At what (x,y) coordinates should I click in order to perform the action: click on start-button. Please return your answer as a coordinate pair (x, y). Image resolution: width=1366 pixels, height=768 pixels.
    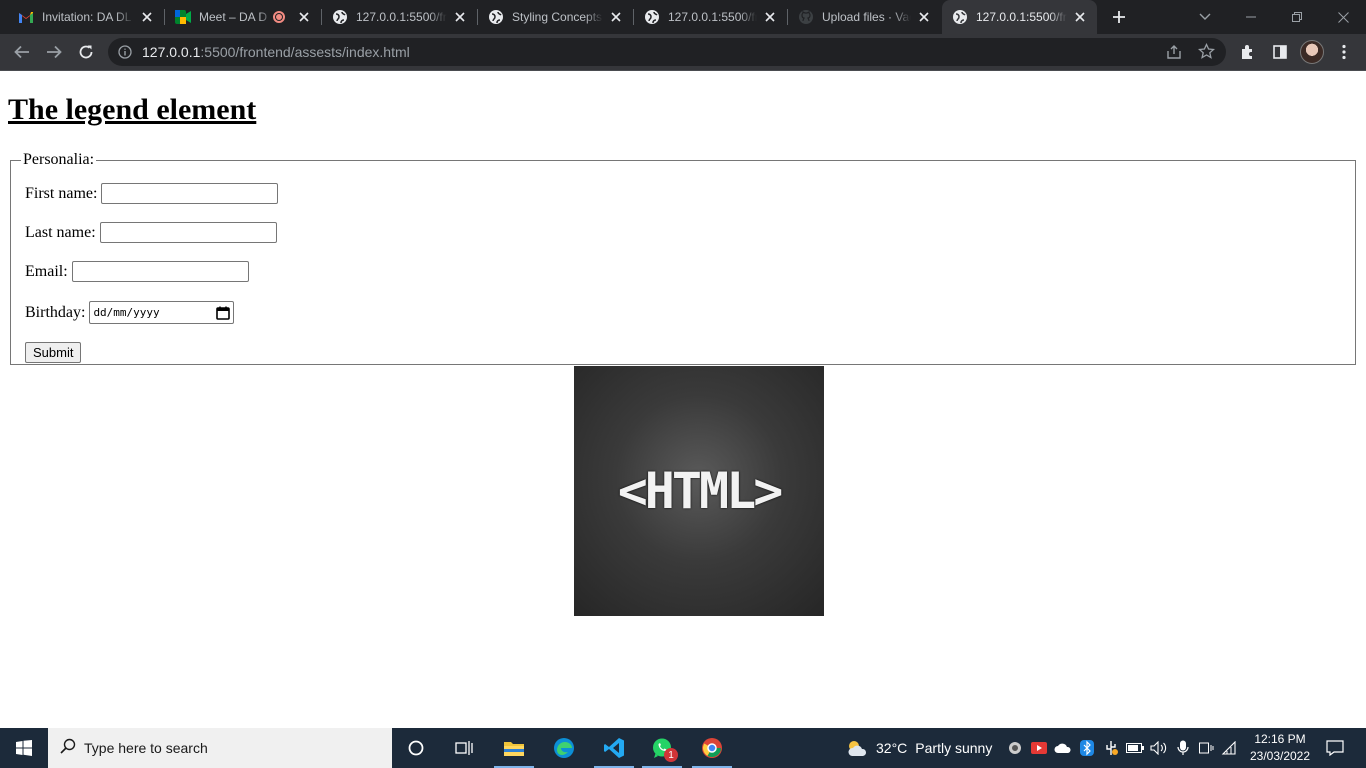
    Looking at the image, I should click on (24, 748).